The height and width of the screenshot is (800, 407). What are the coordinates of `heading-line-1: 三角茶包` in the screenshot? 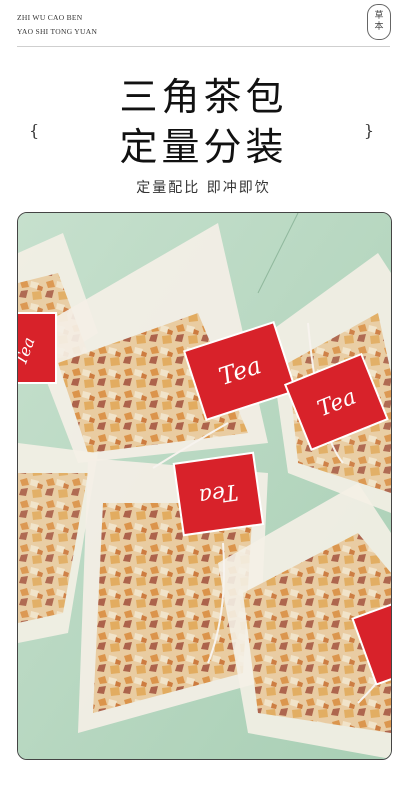 It's located at (203, 97).